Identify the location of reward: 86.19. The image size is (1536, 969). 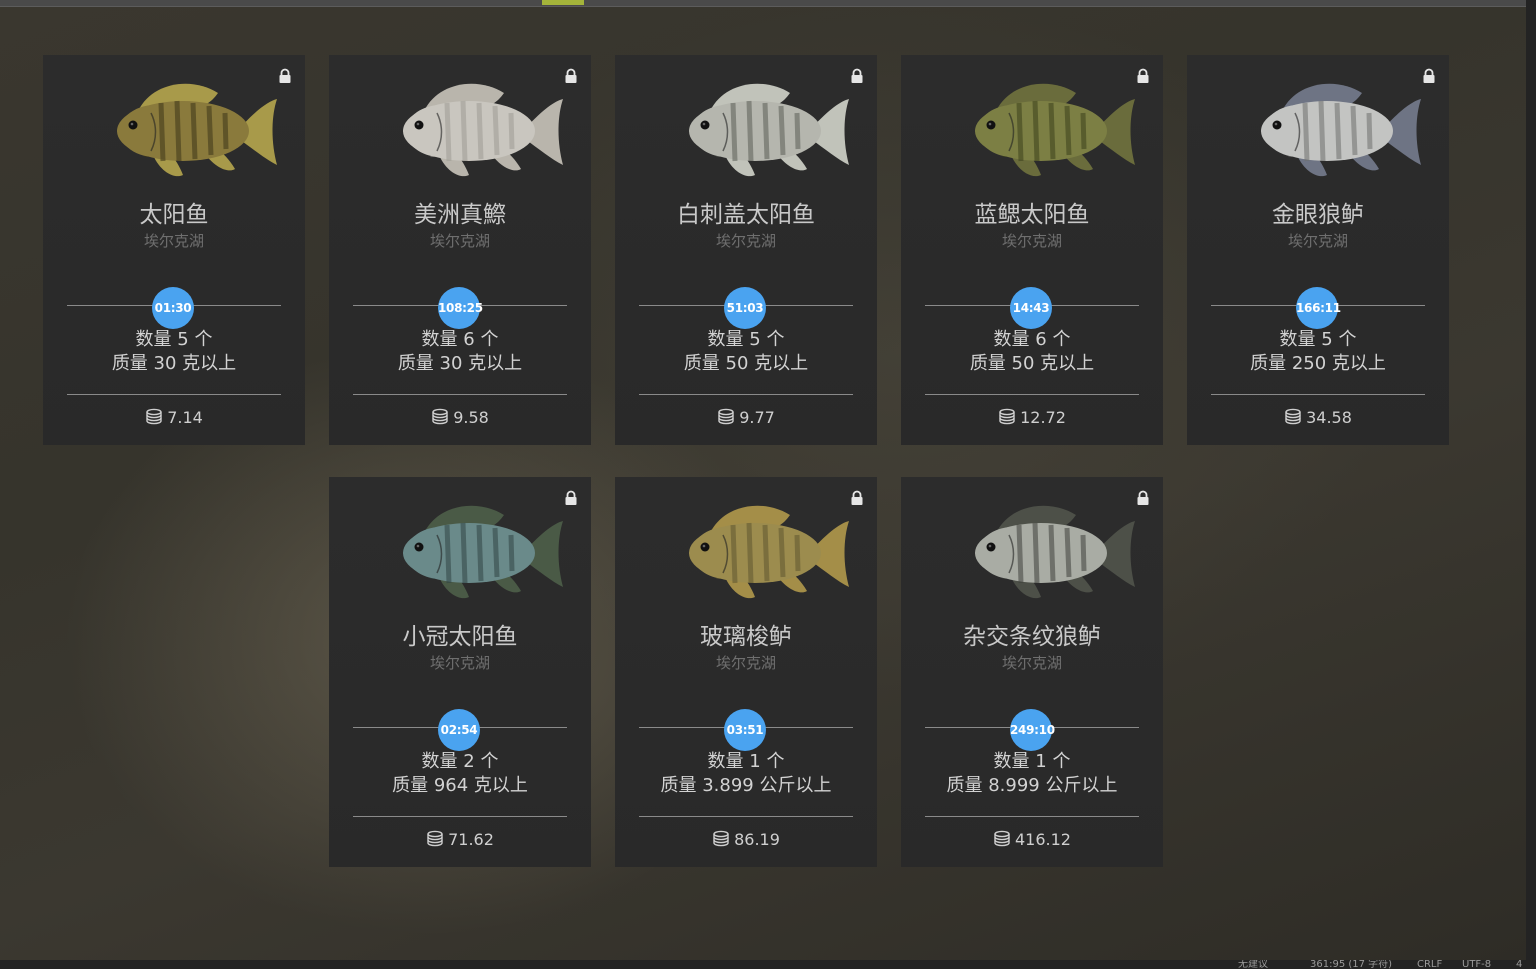
(746, 840).